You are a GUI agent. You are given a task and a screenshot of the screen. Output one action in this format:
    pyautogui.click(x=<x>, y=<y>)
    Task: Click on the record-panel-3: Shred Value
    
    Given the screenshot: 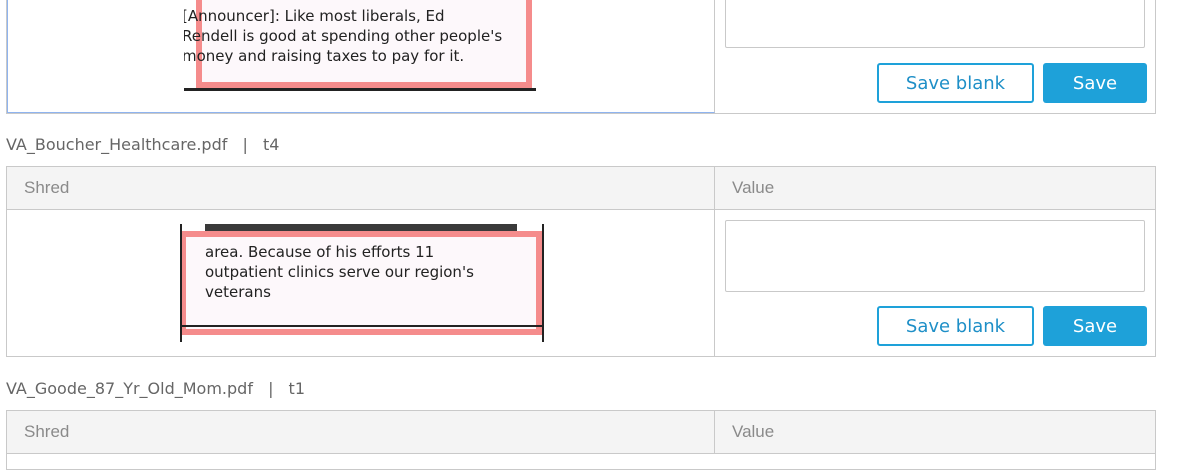 What is the action you would take?
    pyautogui.click(x=581, y=440)
    